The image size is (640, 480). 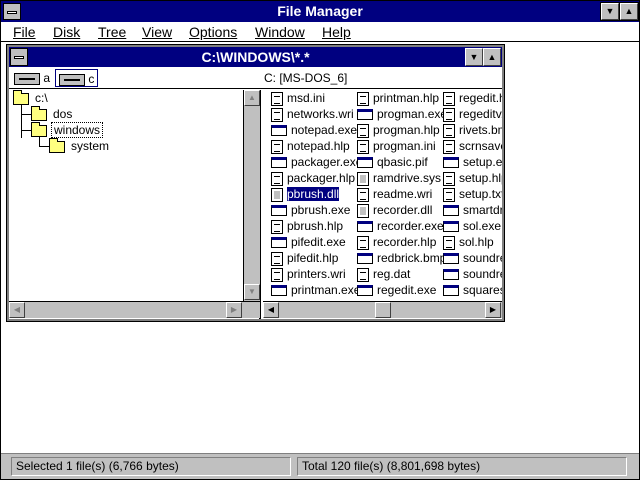 What do you see at coordinates (383, 274) in the screenshot?
I see `file-item: reg.dat` at bounding box center [383, 274].